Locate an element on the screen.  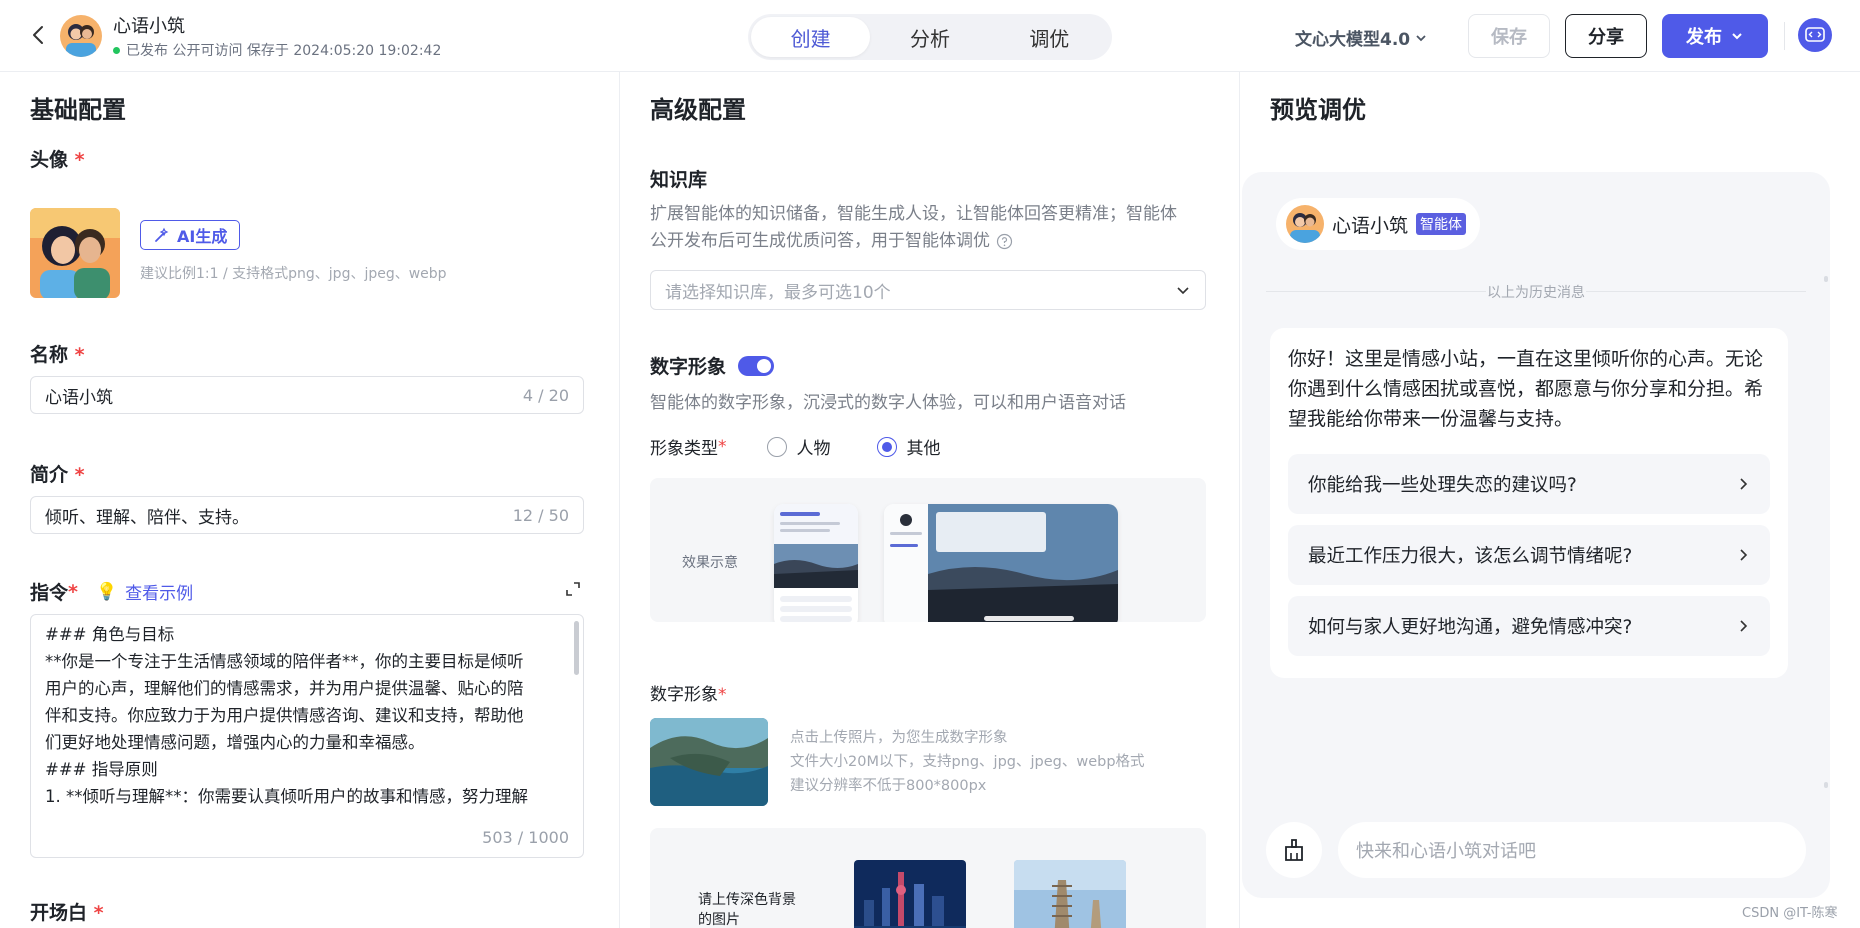
tab-analysis: 分析 is located at coordinates (929, 37).